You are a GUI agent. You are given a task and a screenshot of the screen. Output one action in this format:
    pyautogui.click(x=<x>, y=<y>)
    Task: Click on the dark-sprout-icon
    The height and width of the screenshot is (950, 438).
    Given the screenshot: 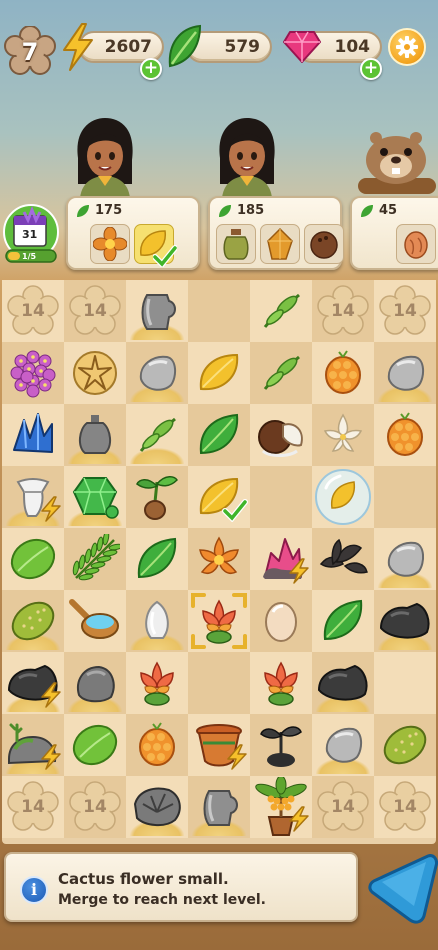 What is the action you would take?
    pyautogui.click(x=281, y=745)
    